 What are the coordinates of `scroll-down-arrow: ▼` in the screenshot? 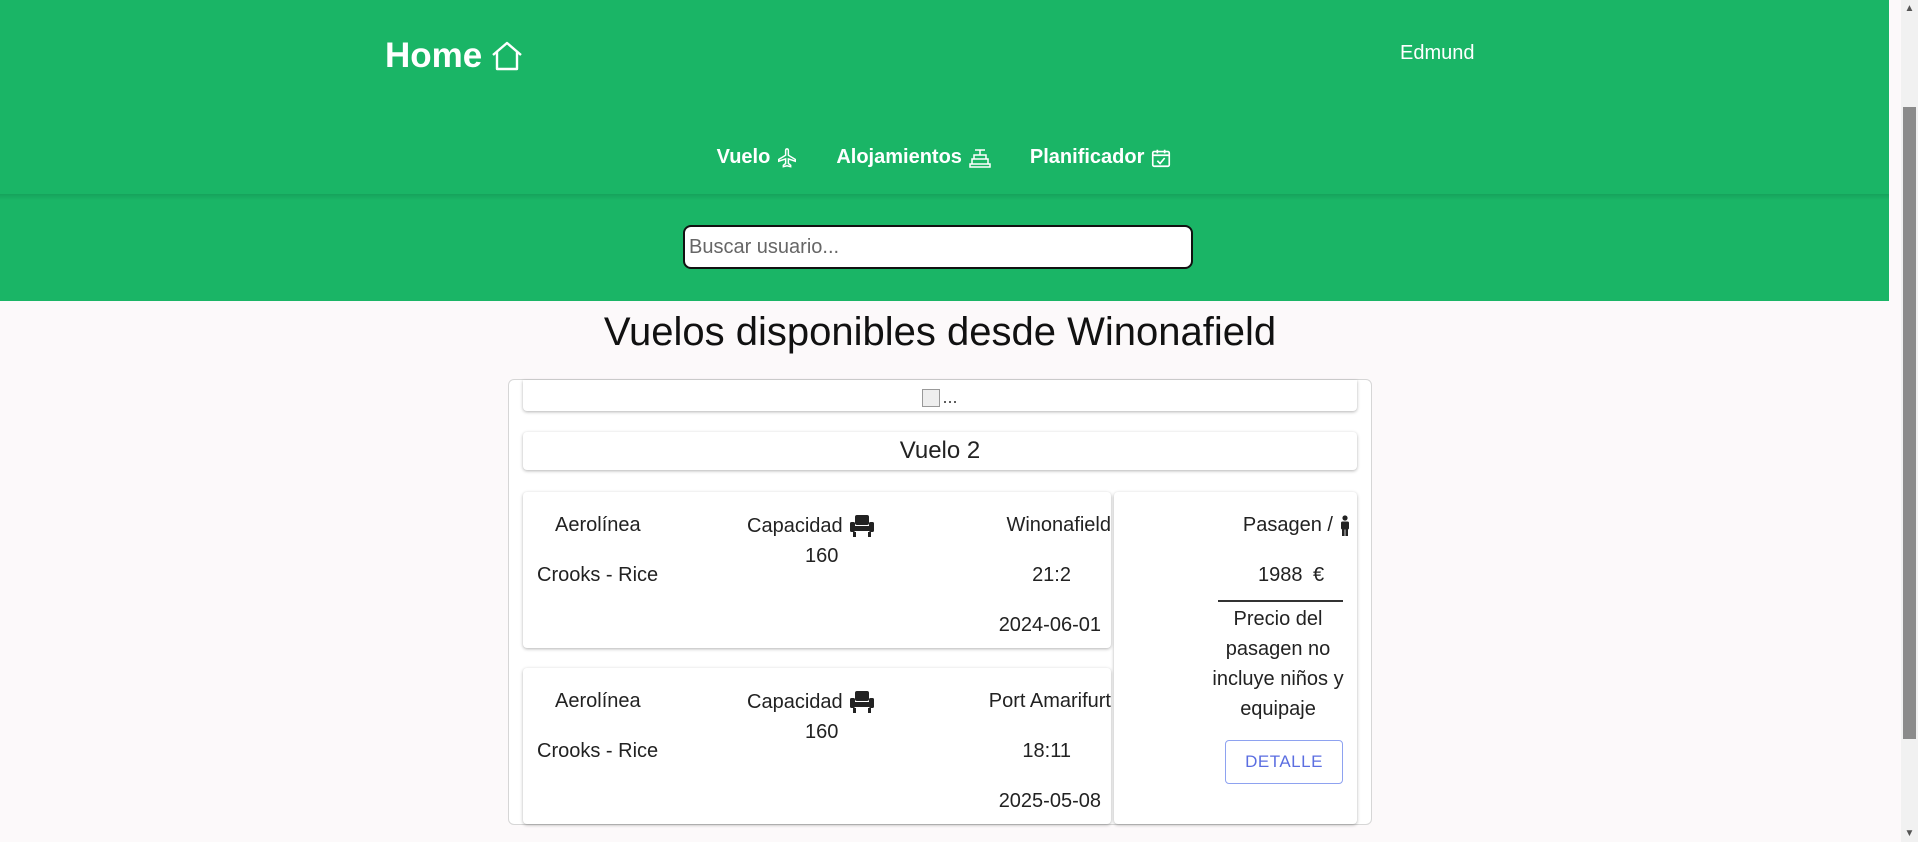 It's located at (1909, 833).